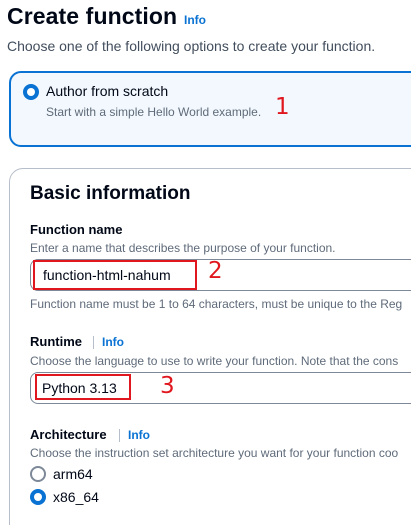 This screenshot has width=411, height=525. Describe the element at coordinates (282, 107) in the screenshot. I see `annotation-number-1: 1` at that location.